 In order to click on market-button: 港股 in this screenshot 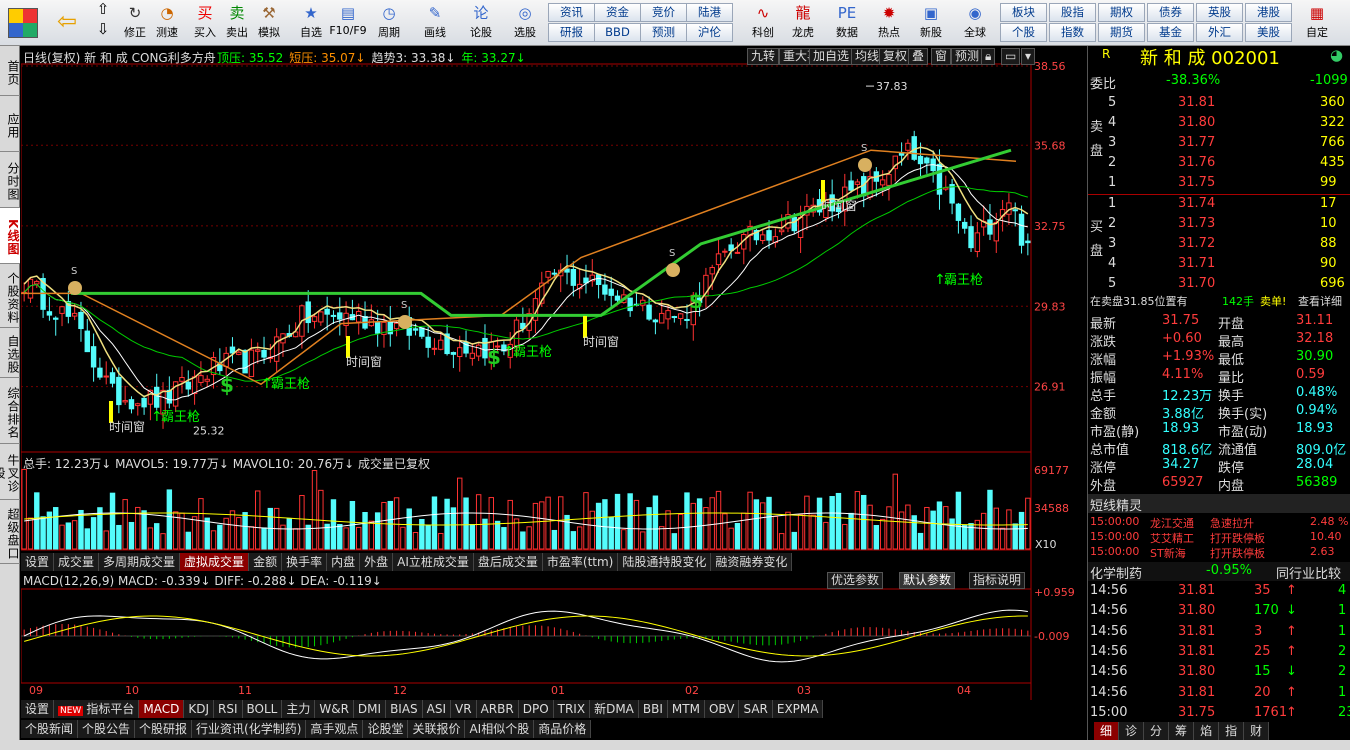, I will do `click(1268, 12)`.